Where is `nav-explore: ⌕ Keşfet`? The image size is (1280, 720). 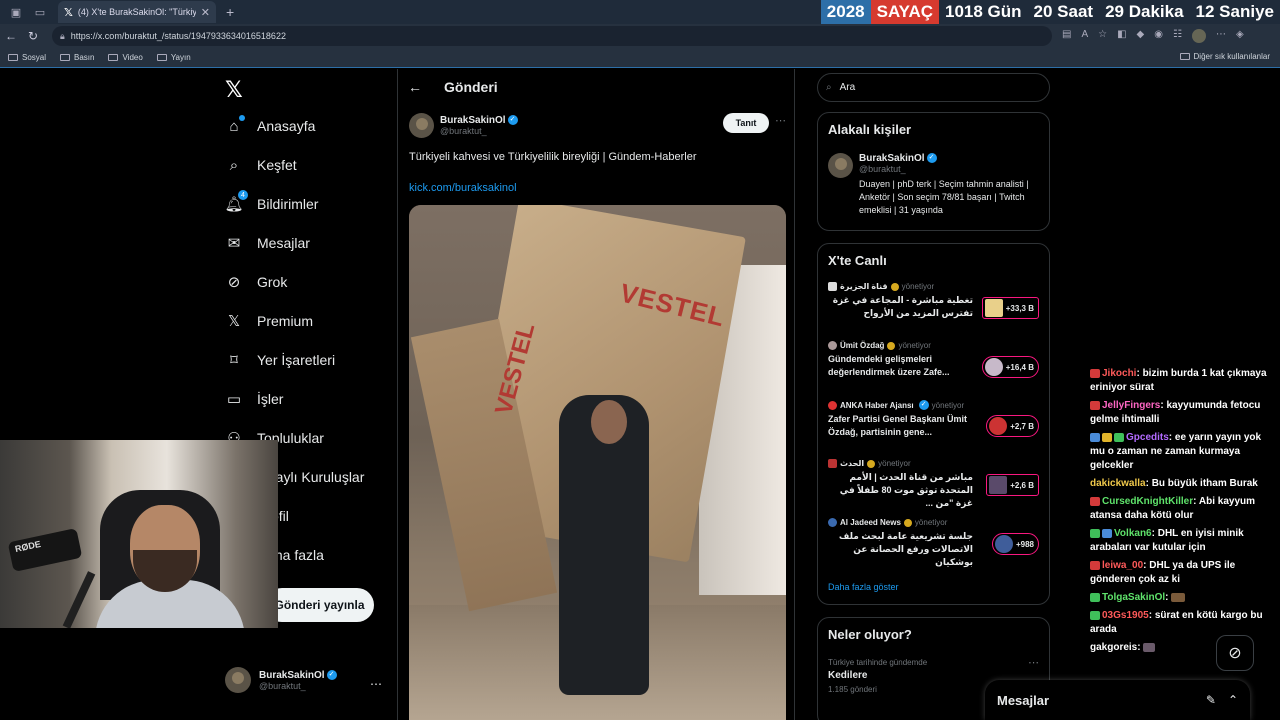 nav-explore: ⌕ Keşfet is located at coordinates (261, 165).